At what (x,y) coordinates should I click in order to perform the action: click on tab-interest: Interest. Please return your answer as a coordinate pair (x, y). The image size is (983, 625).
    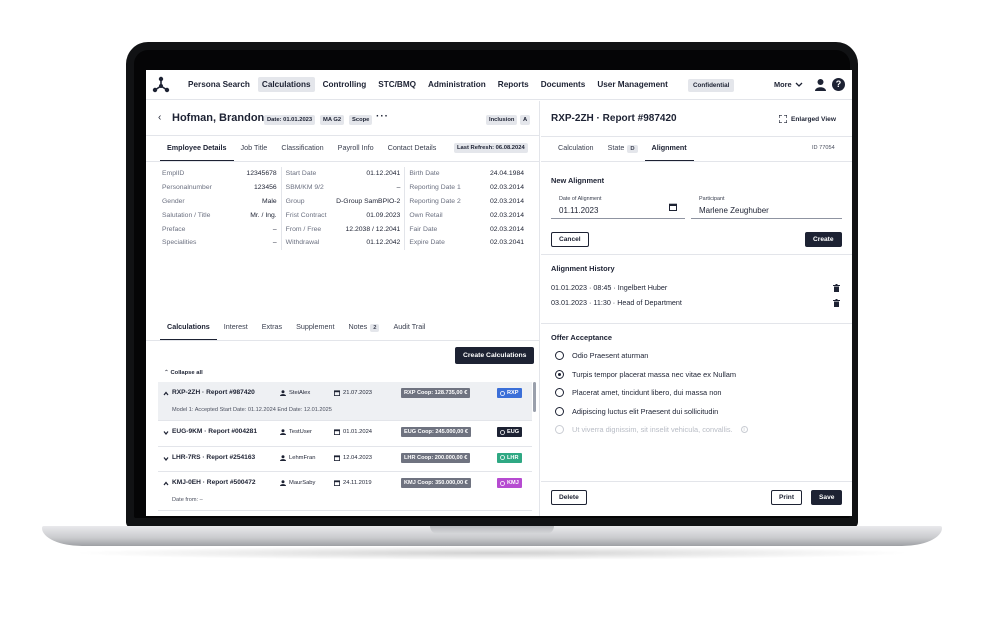
    Looking at the image, I should click on (236, 327).